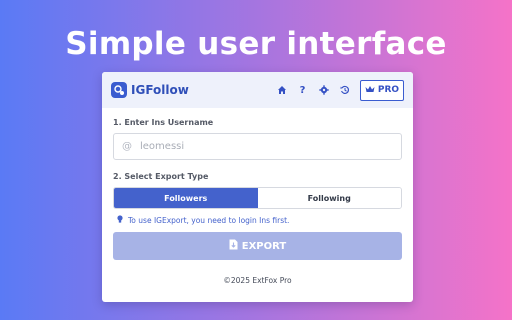 The height and width of the screenshot is (320, 512). I want to click on file-export-icon, so click(233, 246).